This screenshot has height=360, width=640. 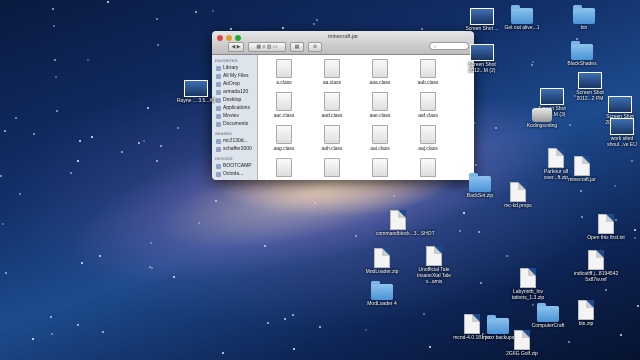 I want to click on file-item: aa.class, so click(x=332, y=72).